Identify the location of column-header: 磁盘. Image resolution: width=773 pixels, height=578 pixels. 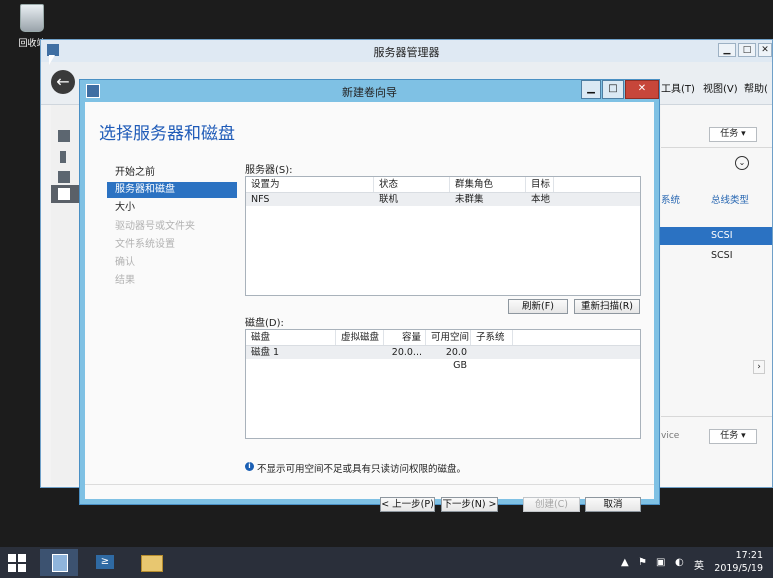
(291, 337).